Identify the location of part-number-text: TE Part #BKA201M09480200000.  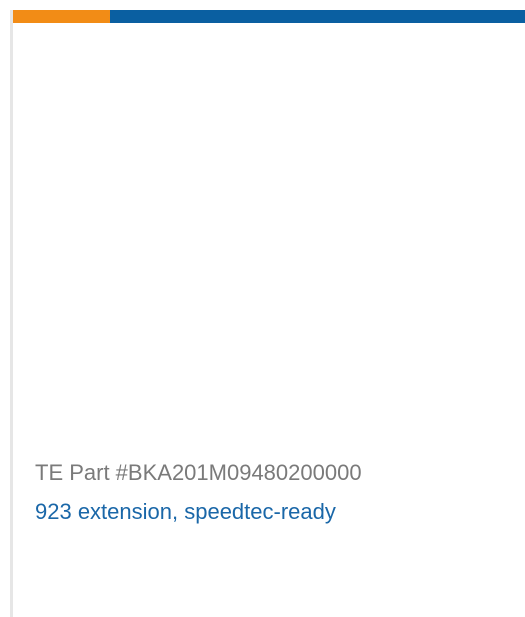
(198, 472).